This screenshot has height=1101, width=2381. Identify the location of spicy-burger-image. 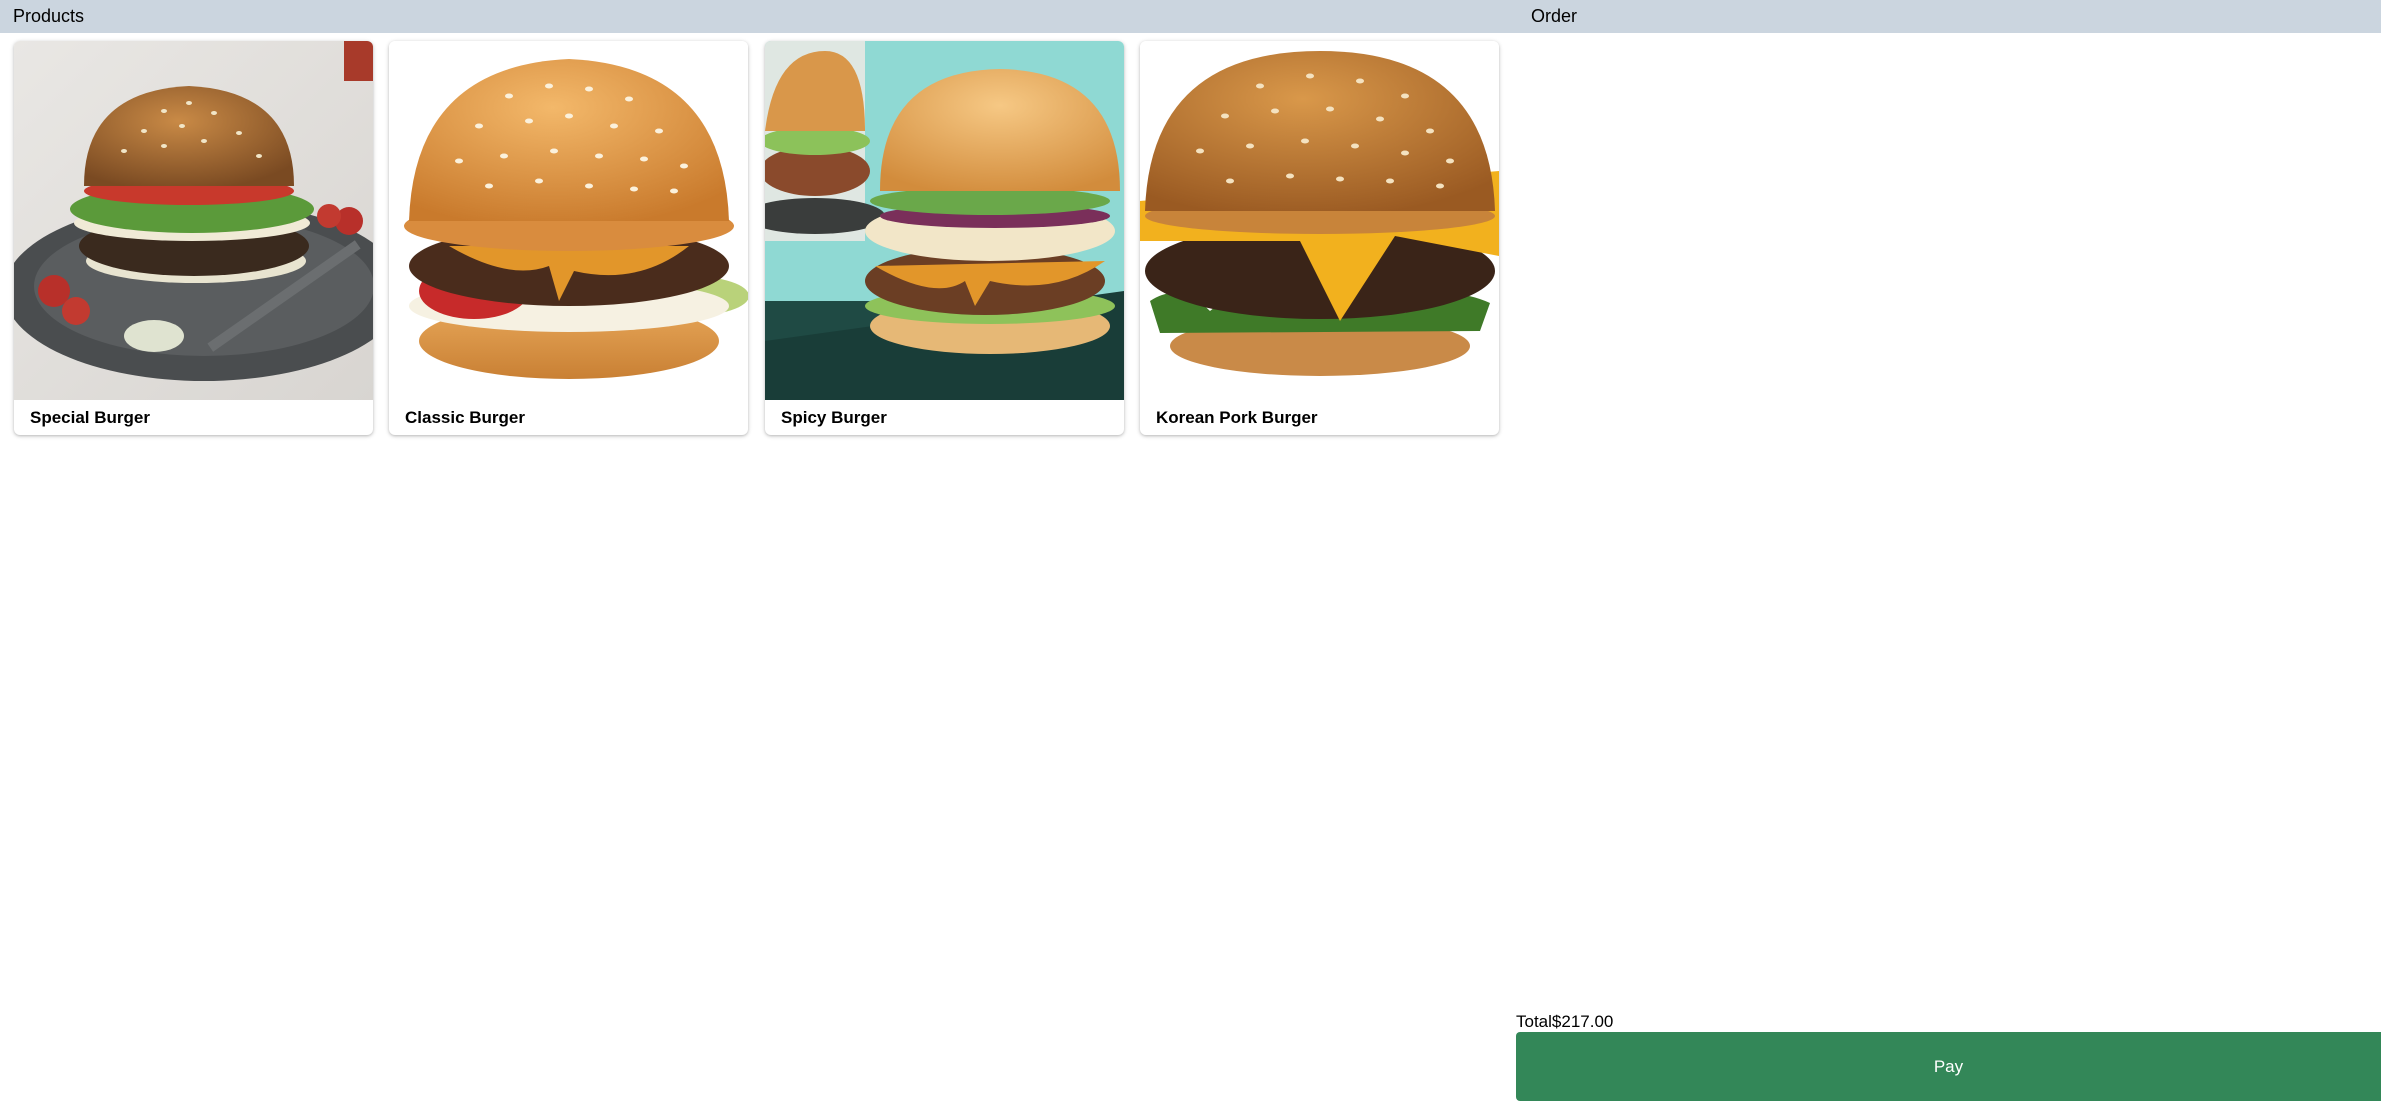
(944, 220).